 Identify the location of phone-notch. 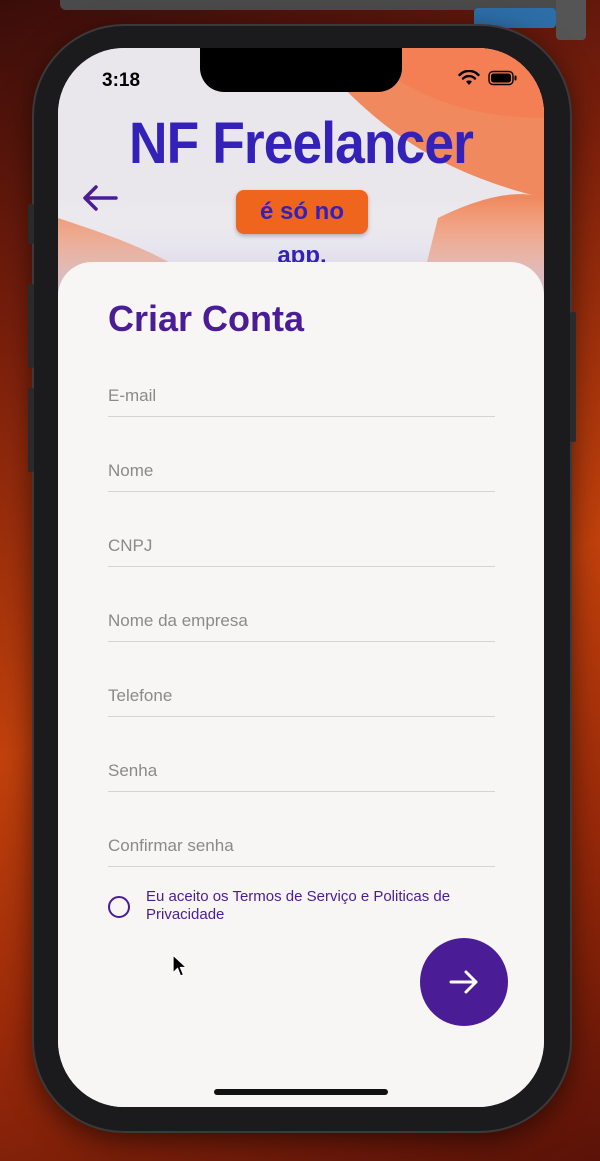
(301, 70).